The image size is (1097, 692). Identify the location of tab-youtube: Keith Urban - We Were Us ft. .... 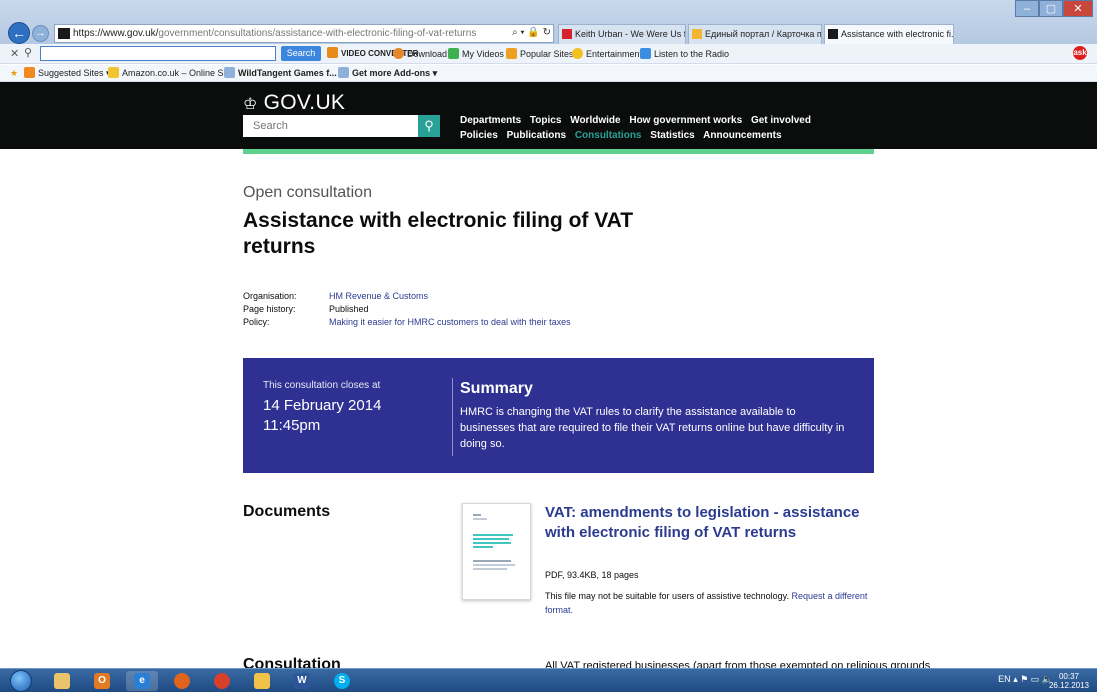
(622, 34).